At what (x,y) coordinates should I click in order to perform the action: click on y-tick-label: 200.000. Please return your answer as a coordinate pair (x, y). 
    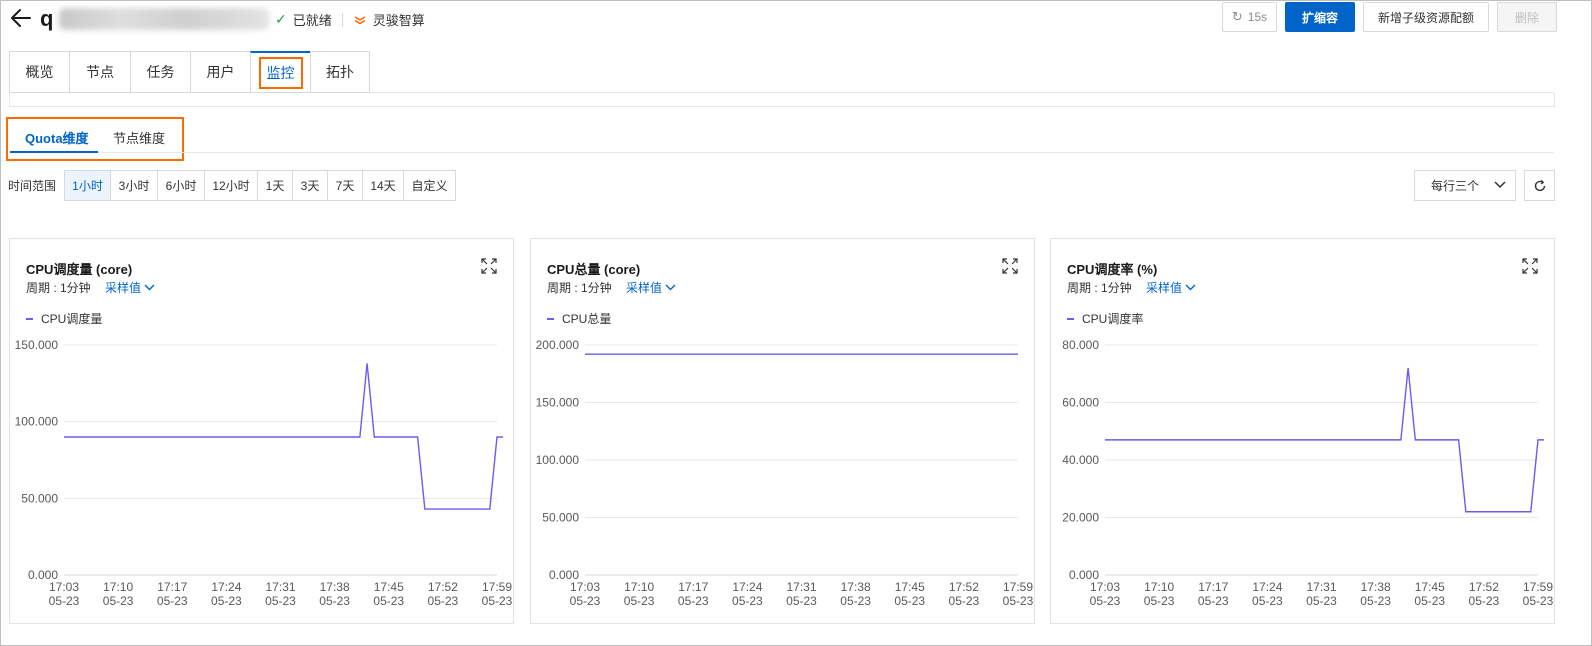
    Looking at the image, I should click on (558, 345).